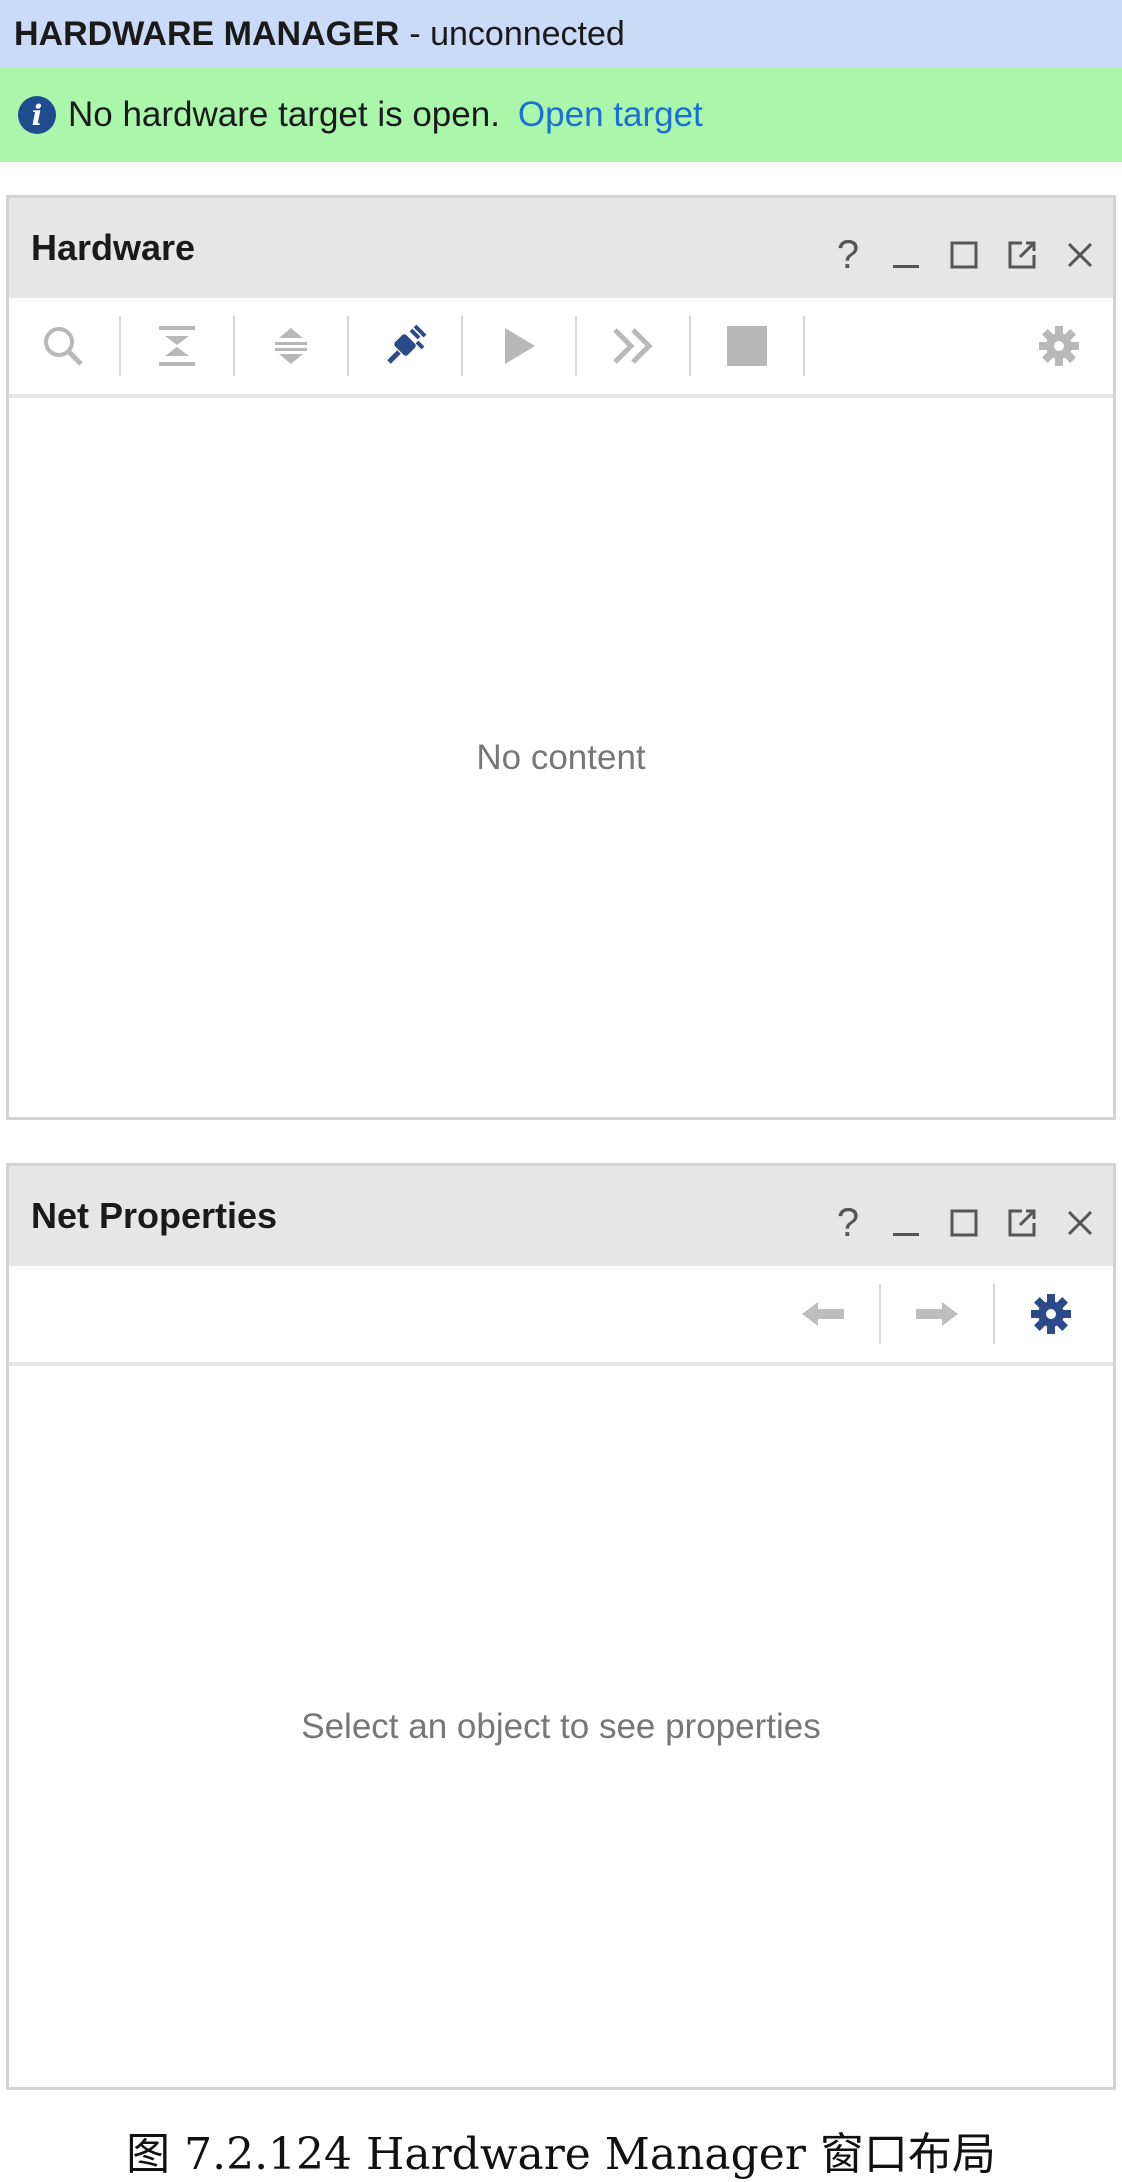 The image size is (1122, 2182). What do you see at coordinates (207, 33) in the screenshot?
I see `window-title: HARDWARE MANAGER` at bounding box center [207, 33].